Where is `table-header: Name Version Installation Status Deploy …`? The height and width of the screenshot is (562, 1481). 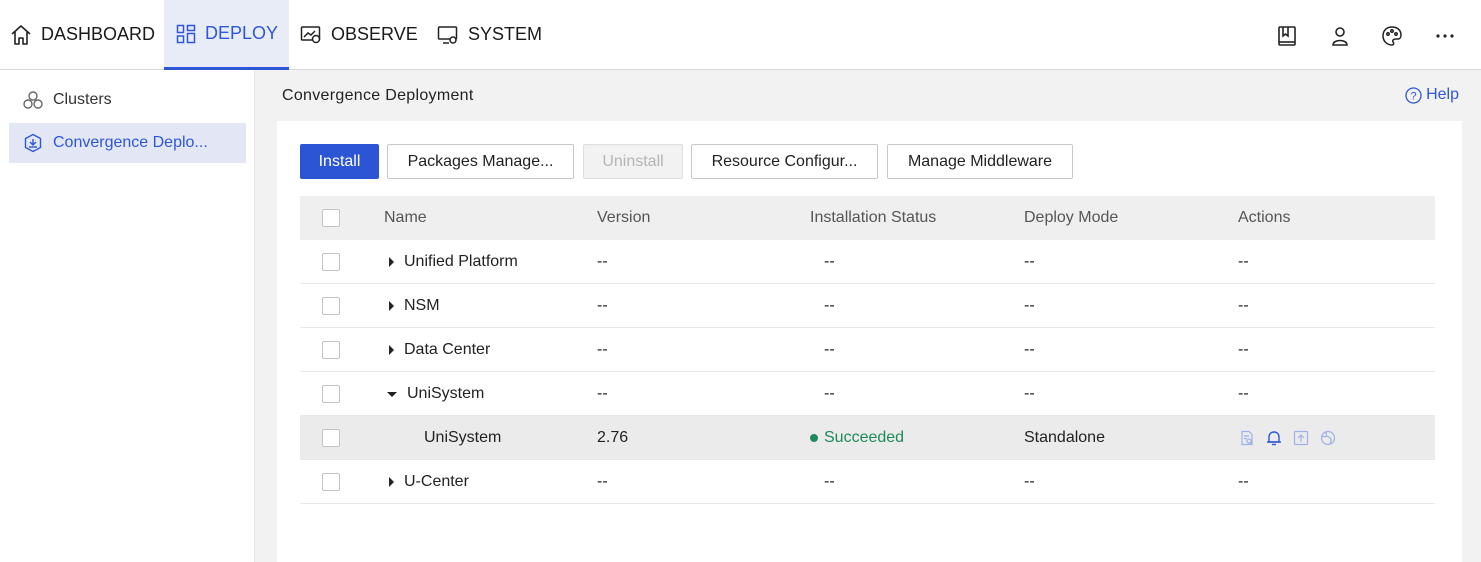 table-header: Name Version Installation Status Deploy … is located at coordinates (867, 218).